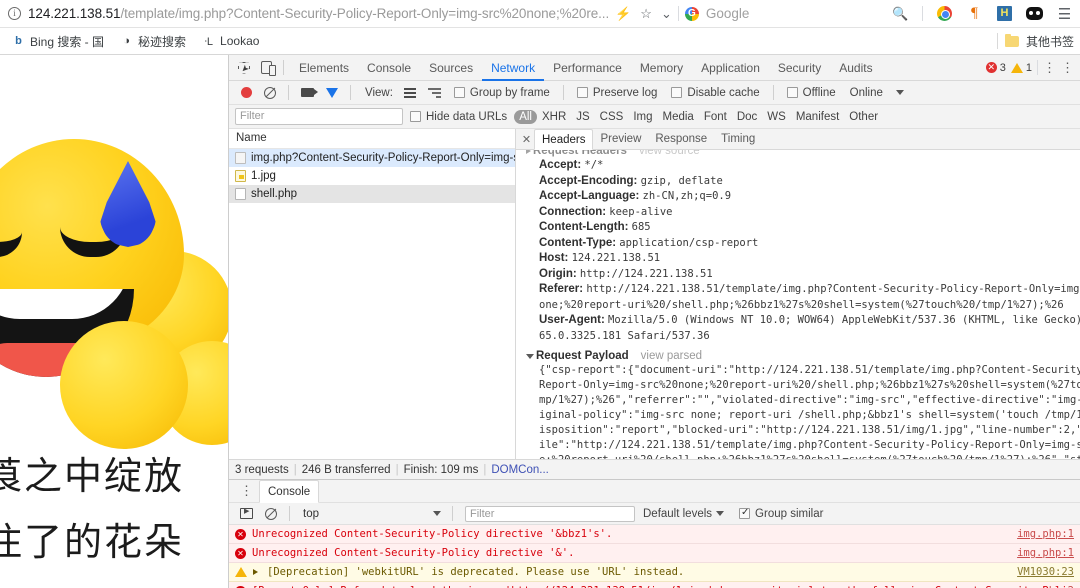 The width and height of the screenshot is (1080, 588). I want to click on site-info-icon: i, so click(14, 13).